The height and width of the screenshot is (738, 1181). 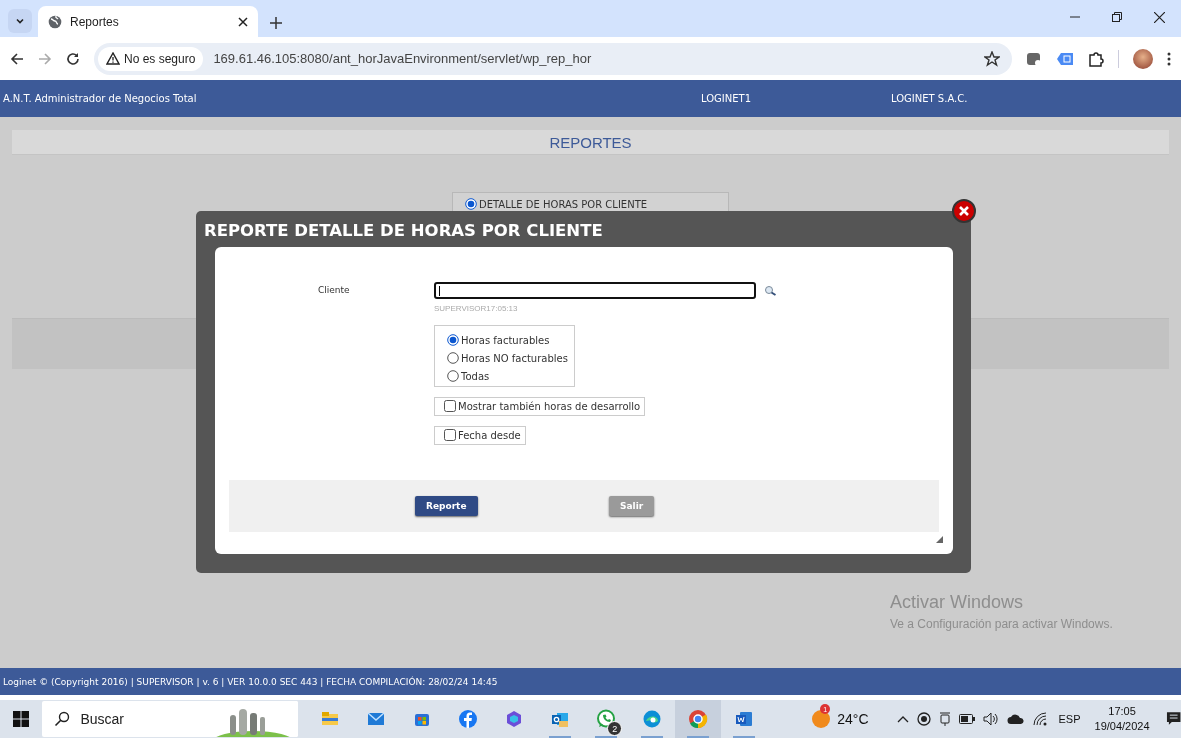 I want to click on profile-avatar, so click(x=1143, y=58).